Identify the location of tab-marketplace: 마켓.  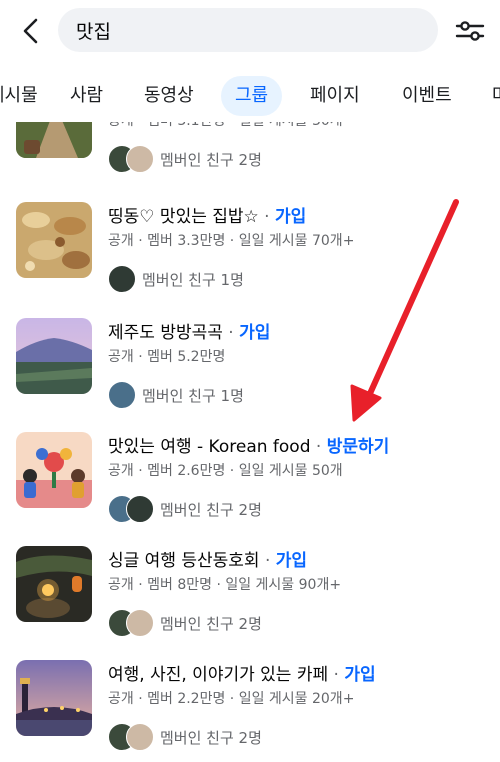
(496, 96).